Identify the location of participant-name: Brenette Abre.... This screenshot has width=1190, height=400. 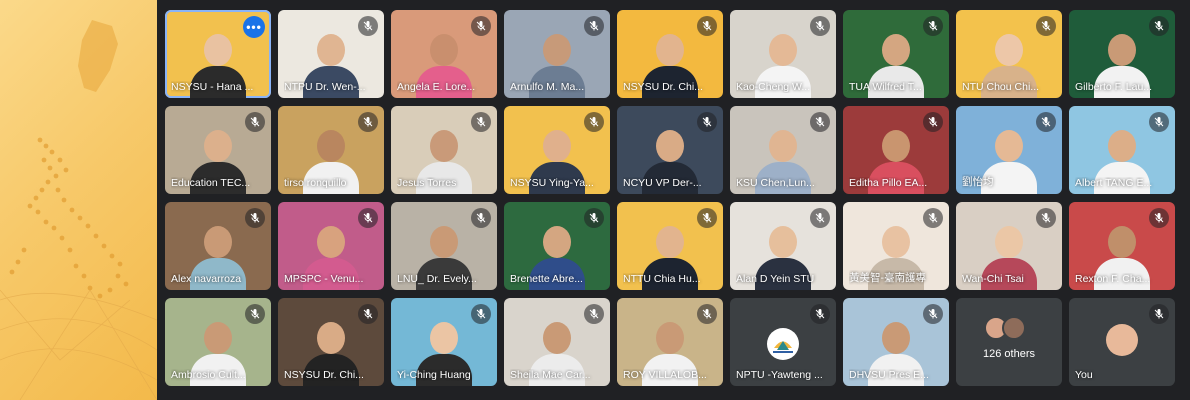
(546, 279).